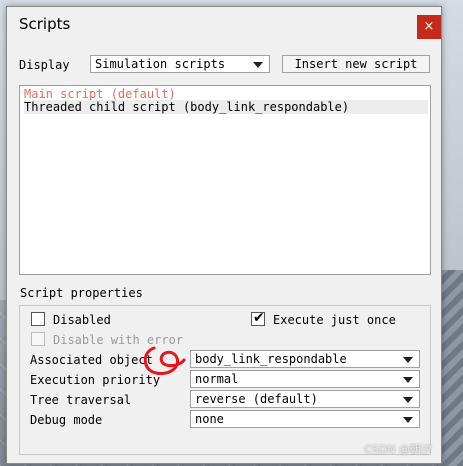  I want to click on associated-object-value: body_link_respondable, so click(271, 359).